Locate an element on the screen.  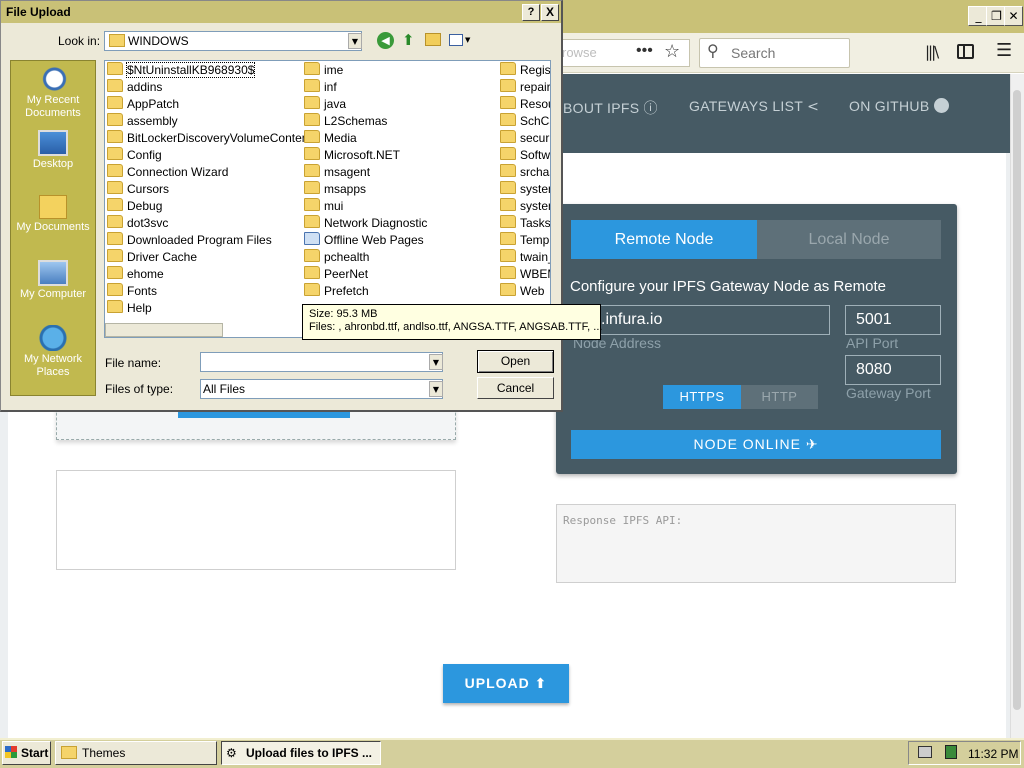
node-online-label: NODE ONLINE is located at coordinates (747, 444).